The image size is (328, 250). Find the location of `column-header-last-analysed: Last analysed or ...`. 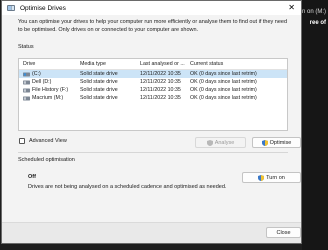

column-header-last-analysed: Last analysed or ... is located at coordinates (162, 64).